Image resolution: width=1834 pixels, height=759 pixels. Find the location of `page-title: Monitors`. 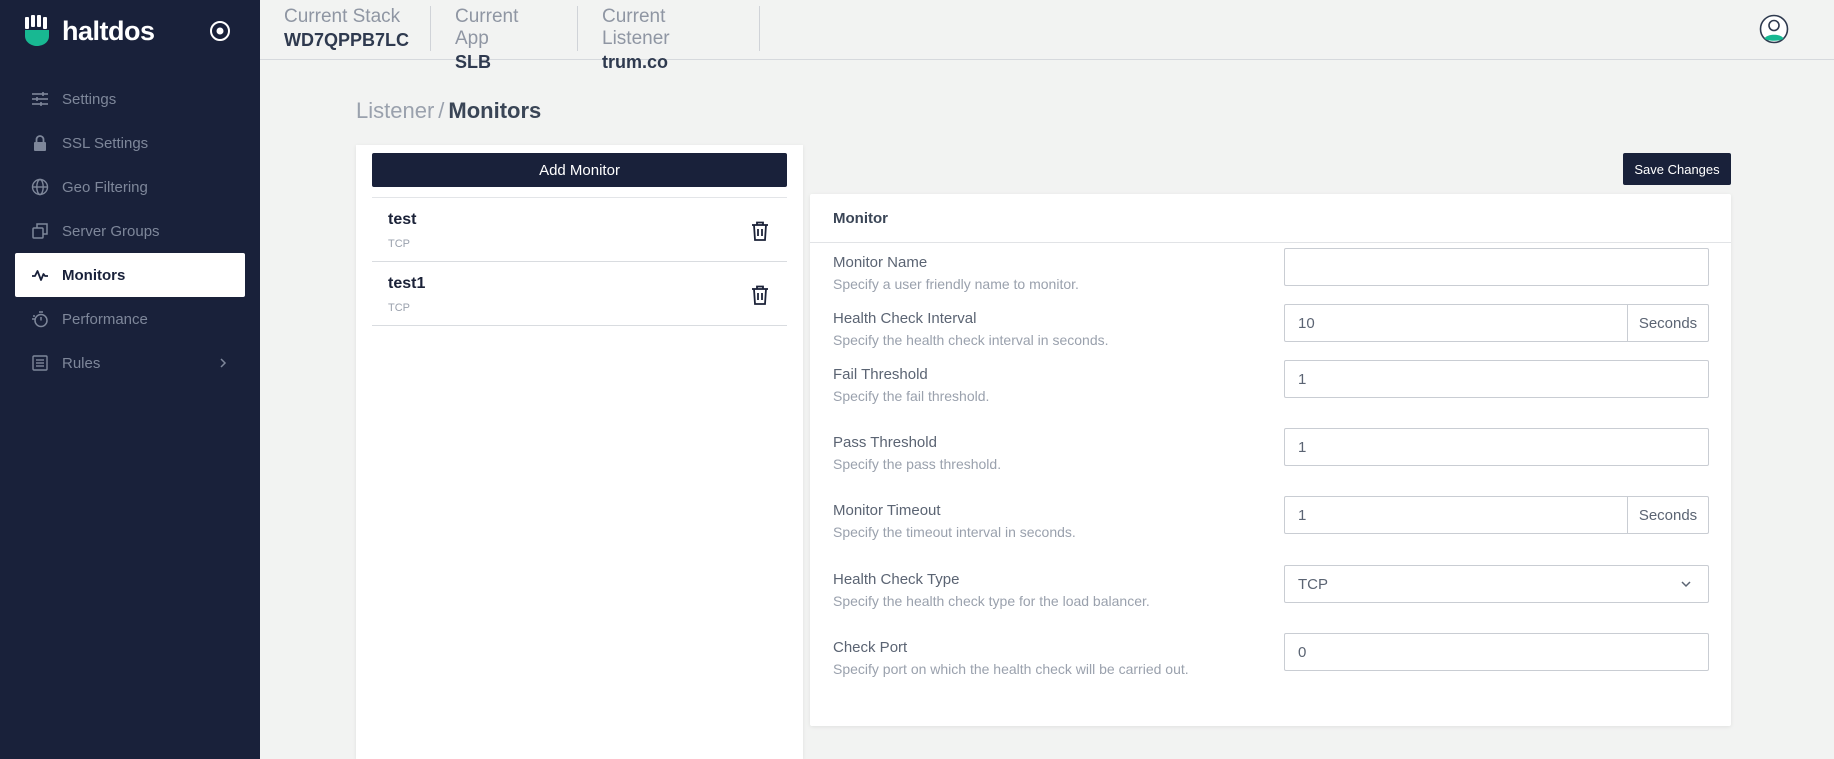

page-title: Monitors is located at coordinates (495, 110).